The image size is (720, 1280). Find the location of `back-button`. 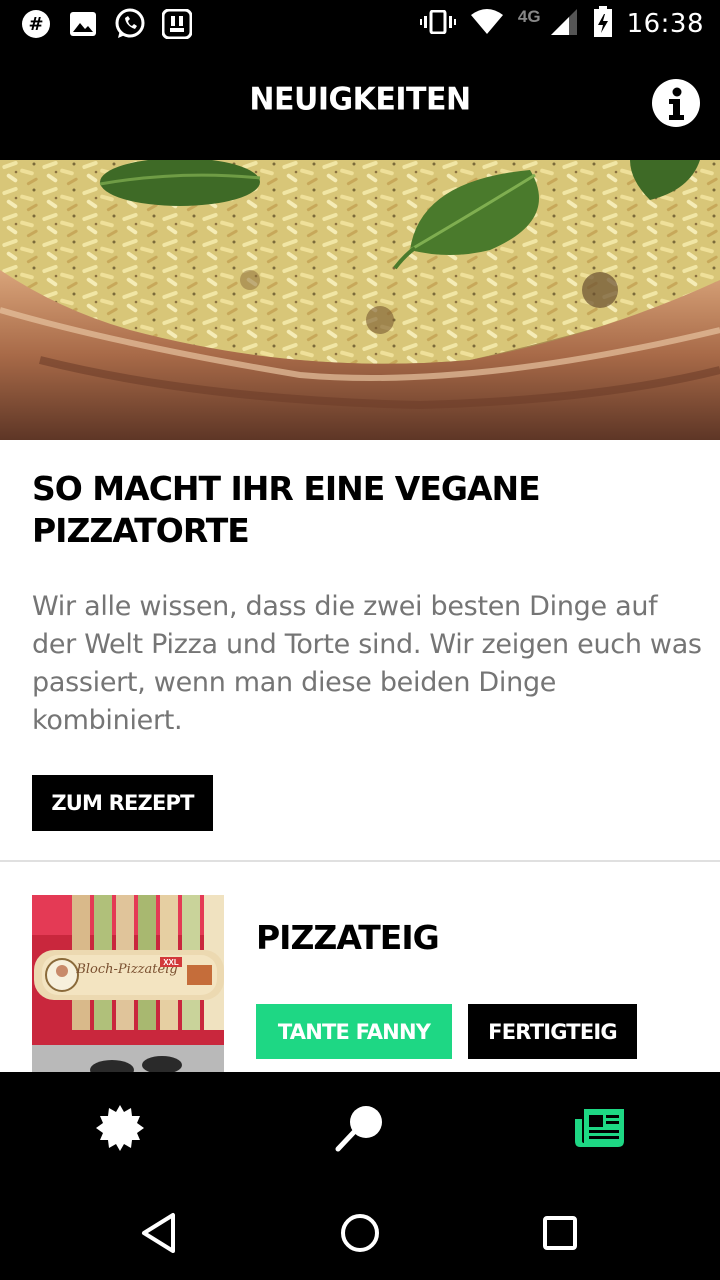

back-button is located at coordinates (159, 1233).